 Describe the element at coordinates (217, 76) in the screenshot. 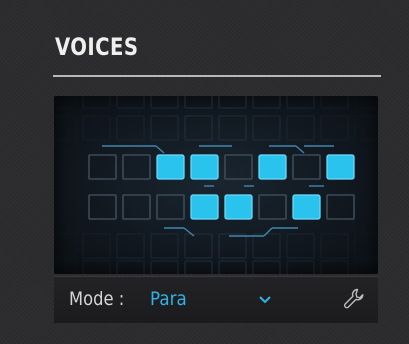

I see `title-divider` at that location.